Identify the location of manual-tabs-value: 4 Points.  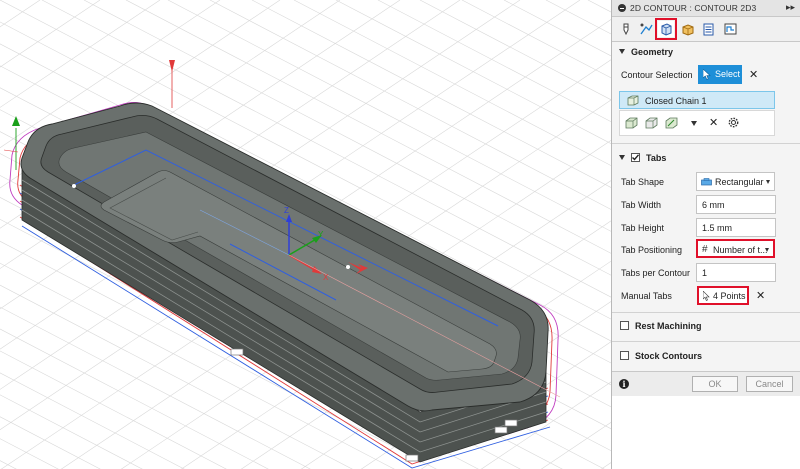
(729, 296).